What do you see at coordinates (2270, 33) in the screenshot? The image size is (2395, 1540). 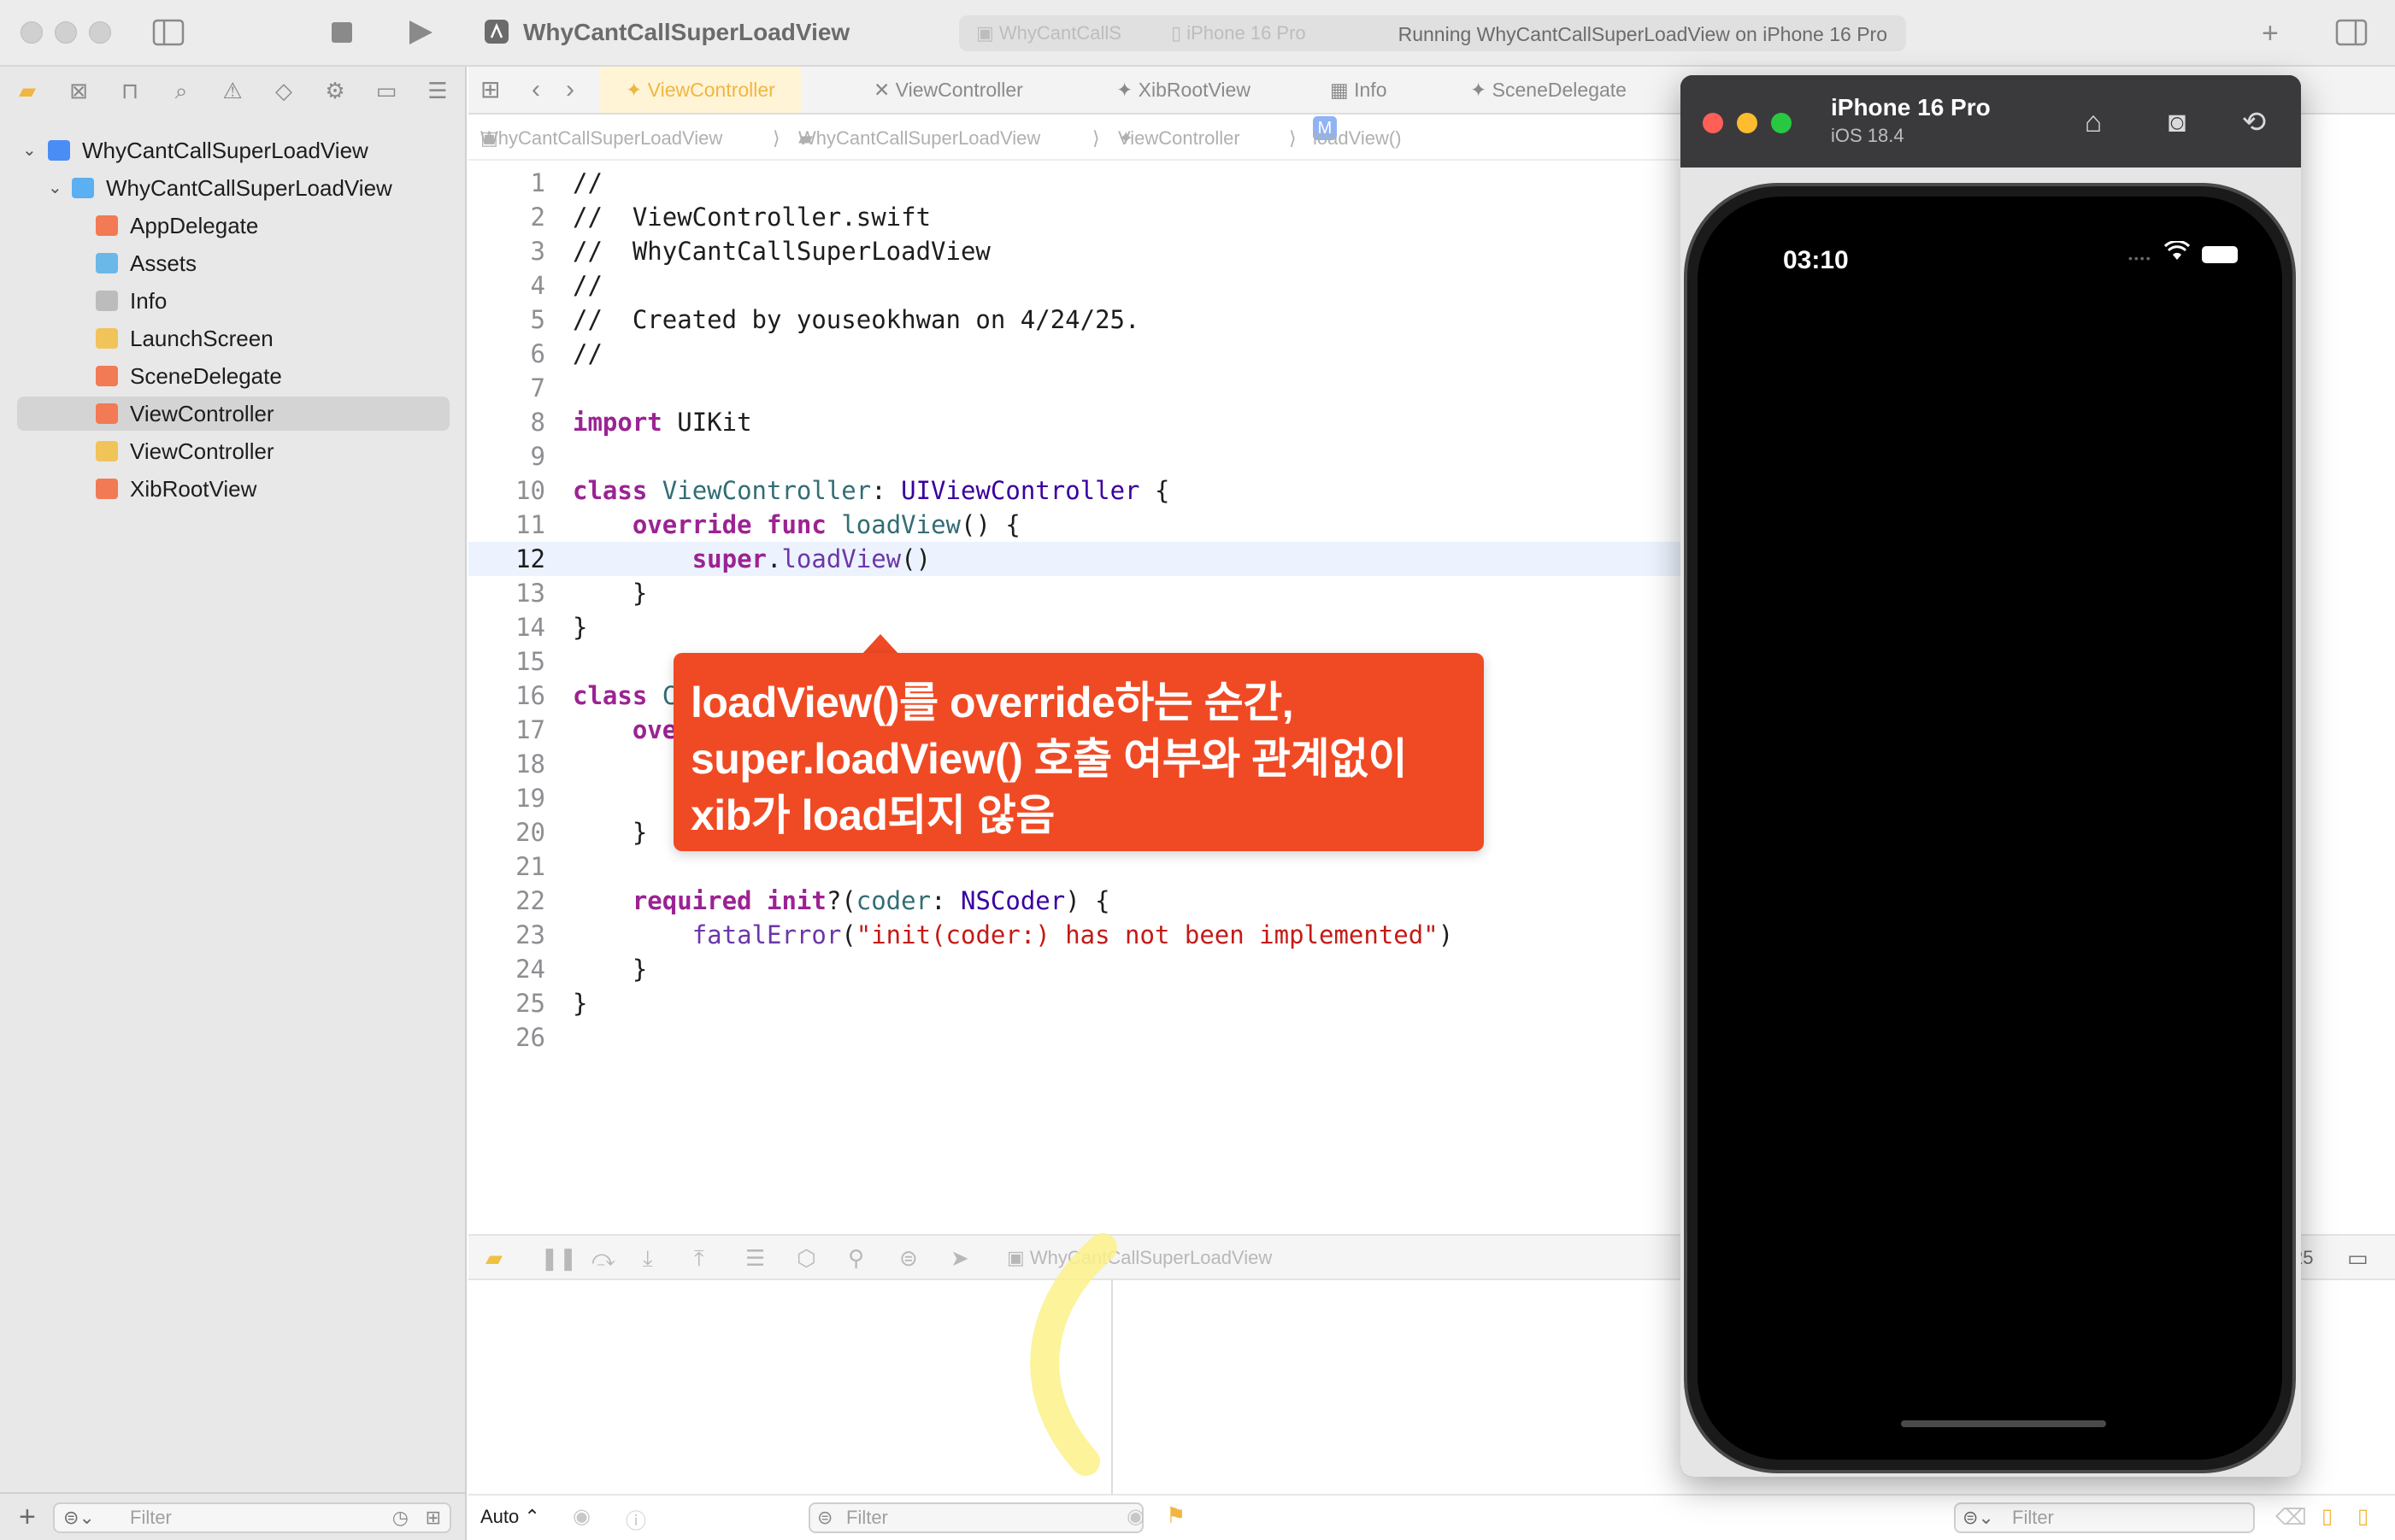 I see `add-icon: +` at bounding box center [2270, 33].